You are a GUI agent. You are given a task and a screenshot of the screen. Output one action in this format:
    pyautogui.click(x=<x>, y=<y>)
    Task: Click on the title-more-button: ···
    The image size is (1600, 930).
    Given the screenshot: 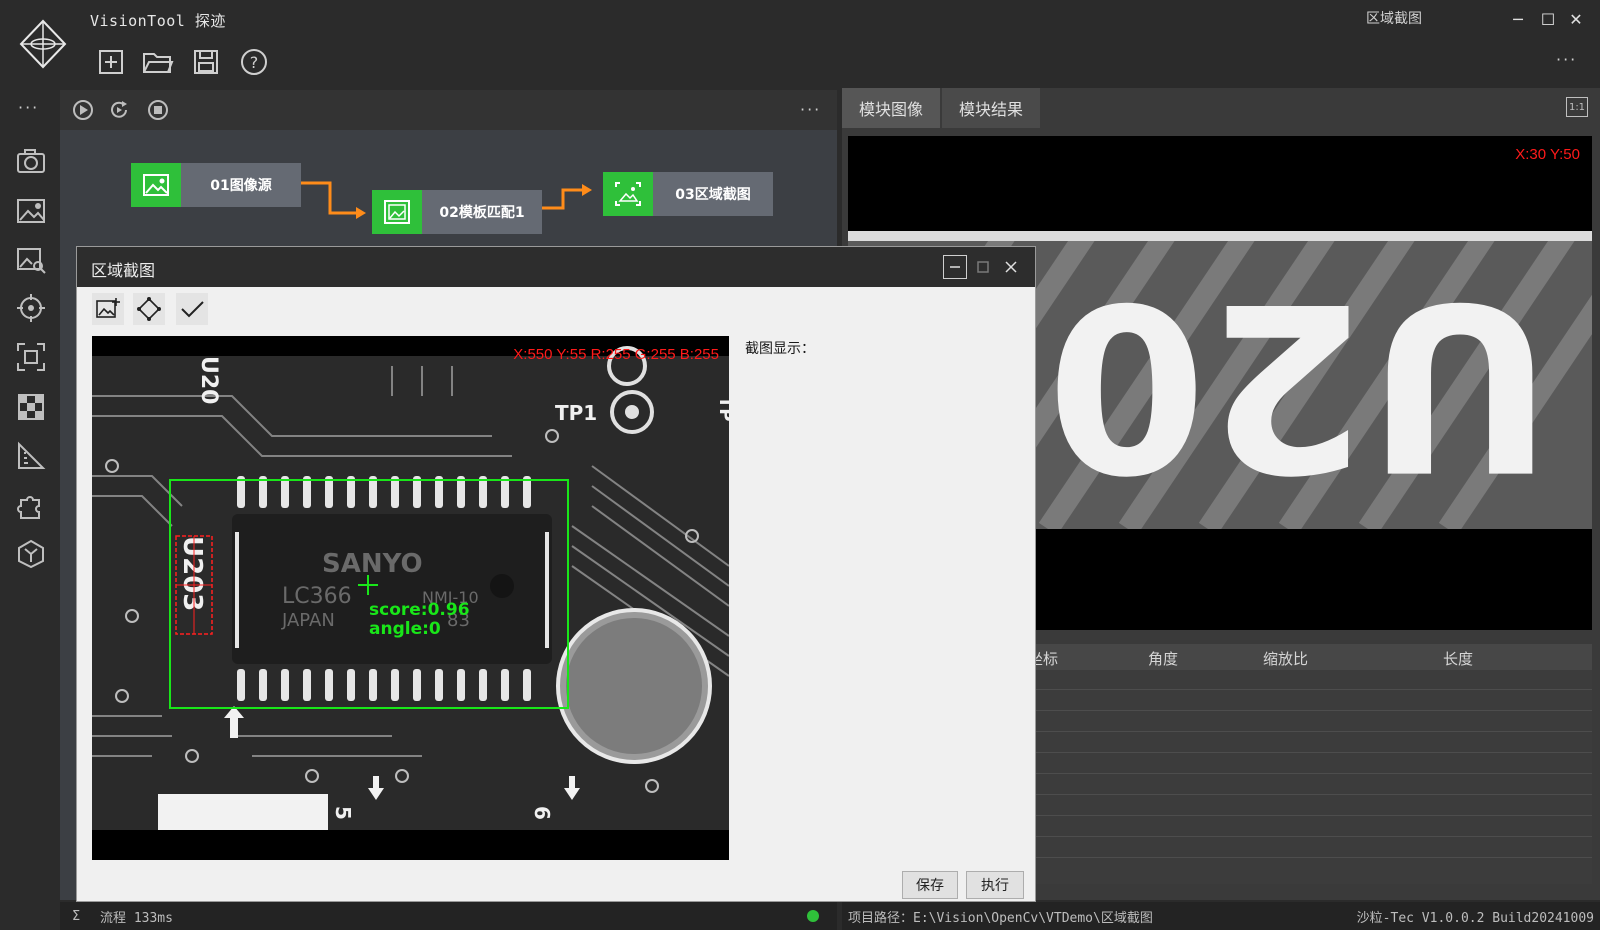 What is the action you would take?
    pyautogui.click(x=1566, y=59)
    